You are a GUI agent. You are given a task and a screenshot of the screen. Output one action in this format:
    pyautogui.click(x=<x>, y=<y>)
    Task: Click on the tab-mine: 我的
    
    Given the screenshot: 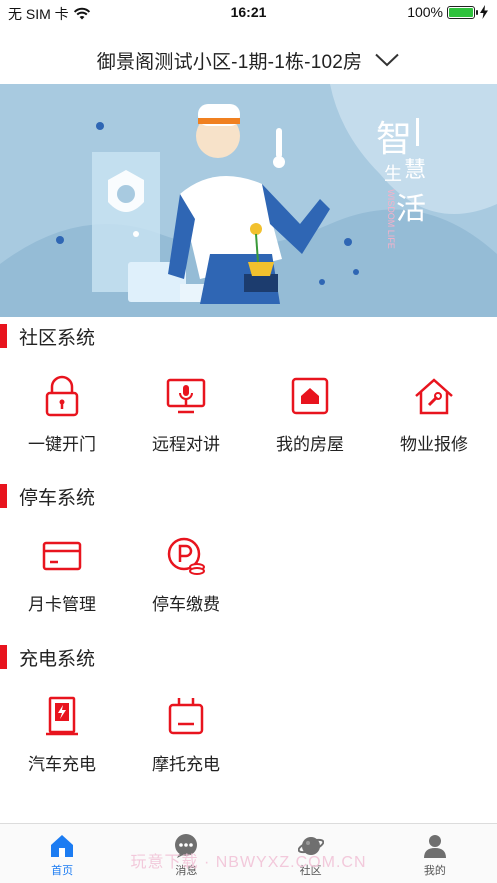 What is the action you would take?
    pyautogui.click(x=435, y=853)
    